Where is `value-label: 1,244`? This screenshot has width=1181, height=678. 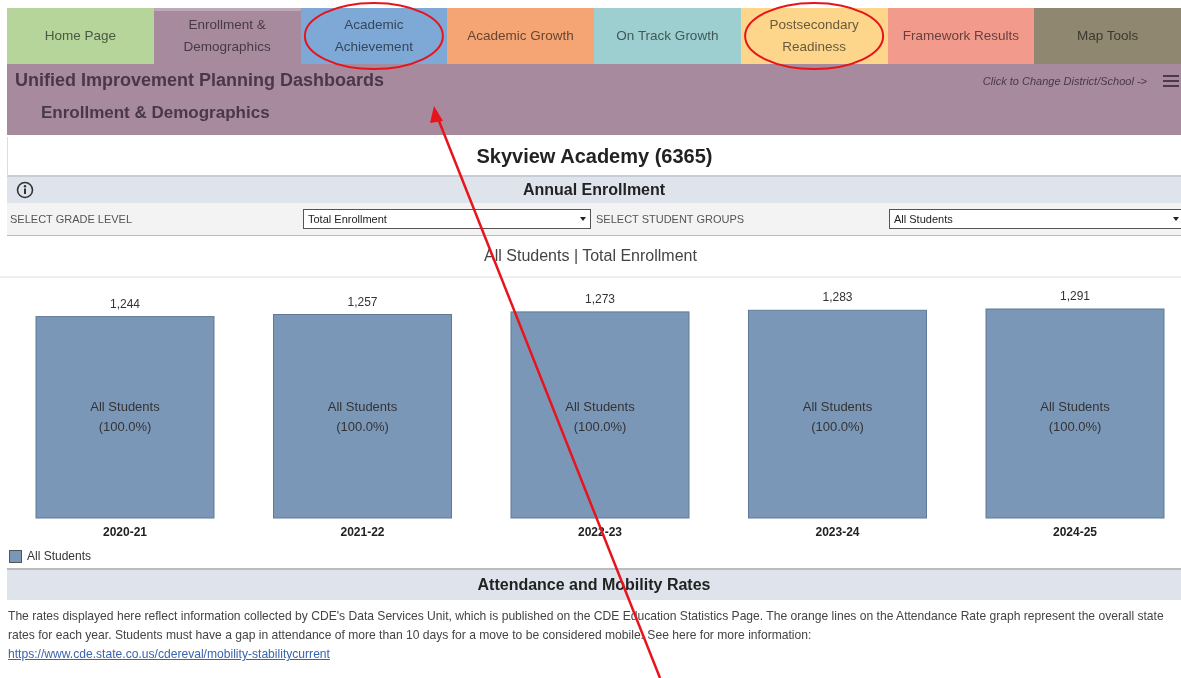 value-label: 1,244 is located at coordinates (125, 303).